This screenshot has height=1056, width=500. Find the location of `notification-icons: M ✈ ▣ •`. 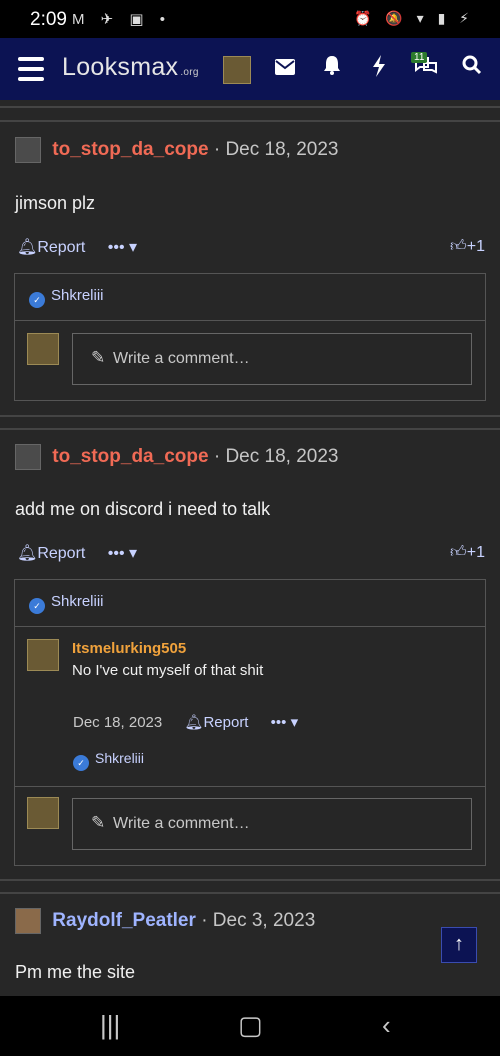

notification-icons: M ✈ ▣ • is located at coordinates (121, 19).